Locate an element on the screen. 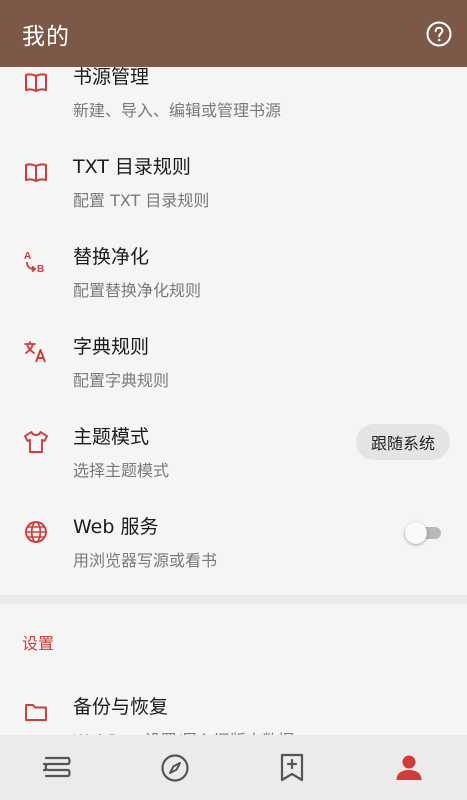 The height and width of the screenshot is (800, 467). replace-ab-icon: A B is located at coordinates (36, 262).